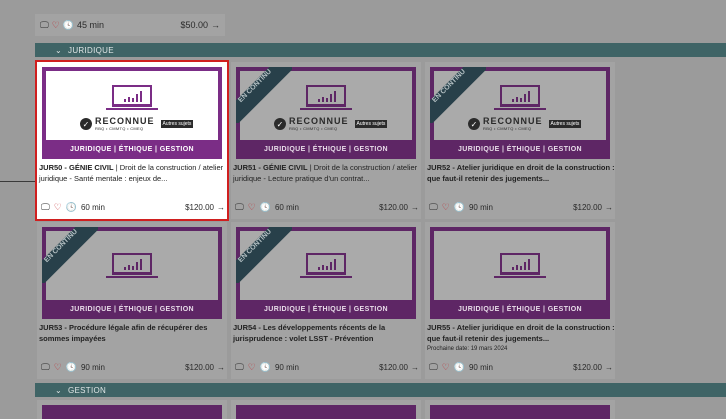 The image size is (726, 419). What do you see at coordinates (380, 390) in the screenshot?
I see `section-header-gestion: ⌄ GESTION` at bounding box center [380, 390].